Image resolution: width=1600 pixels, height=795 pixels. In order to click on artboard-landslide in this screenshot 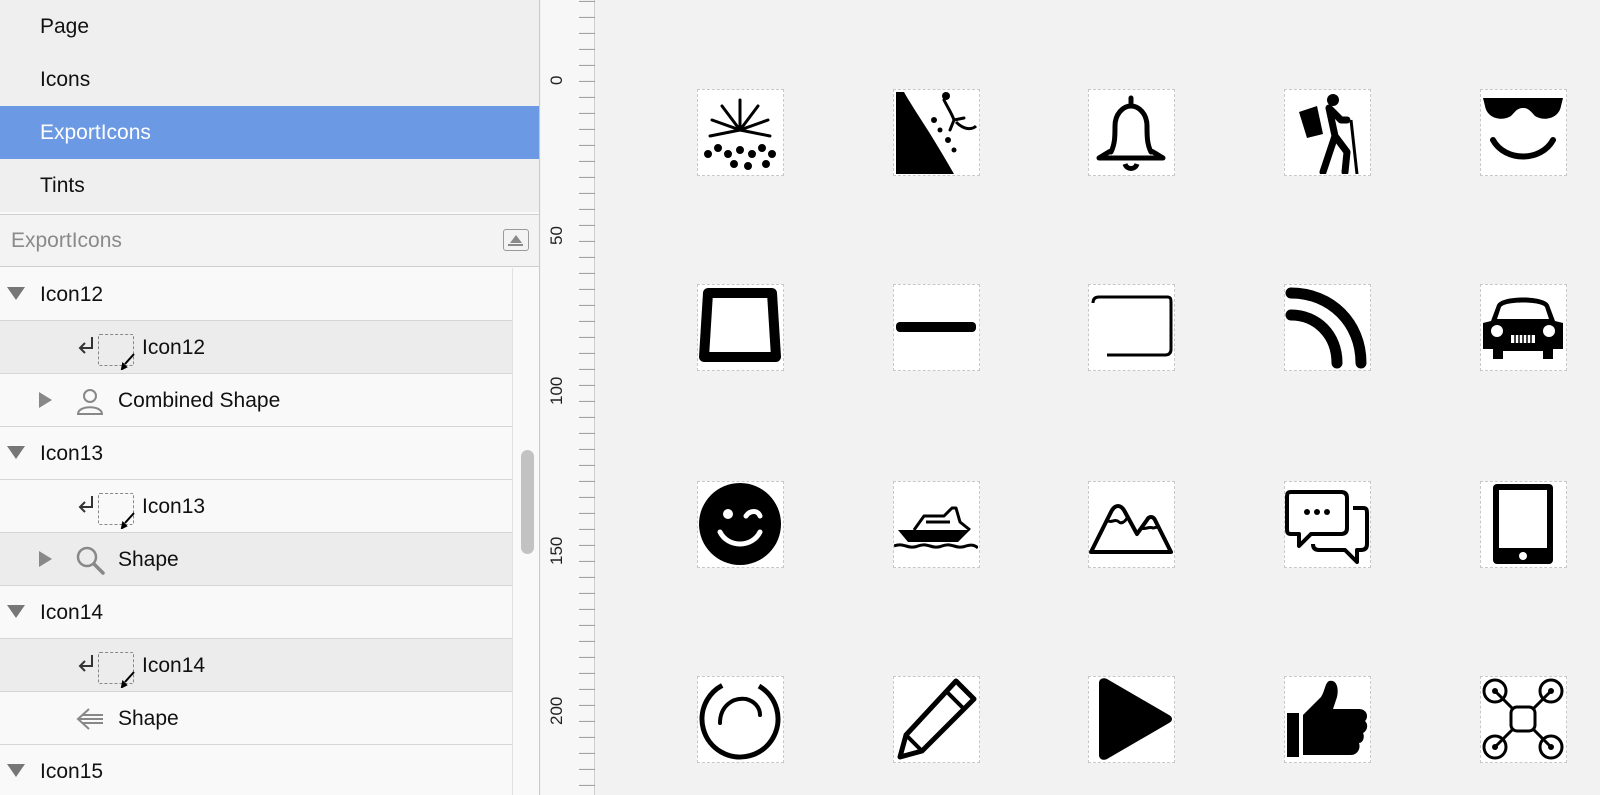, I will do `click(936, 132)`.